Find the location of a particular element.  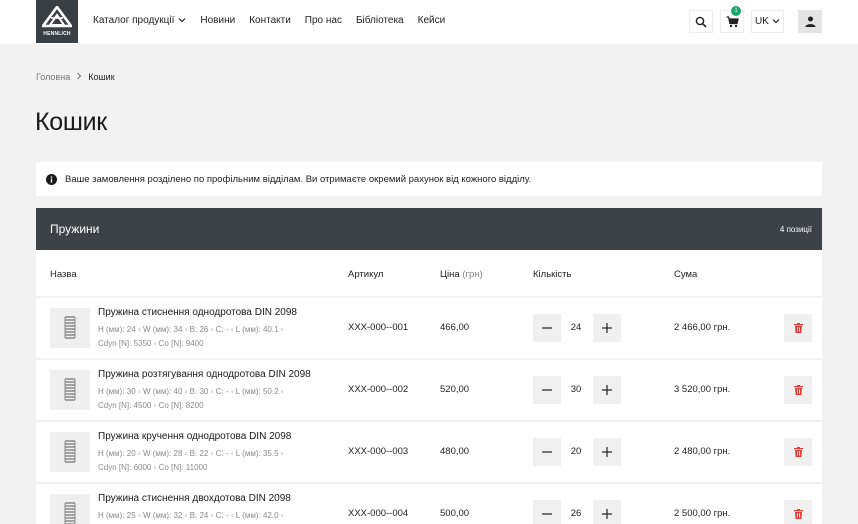

group-item-count: 4 позиції is located at coordinates (795, 229).